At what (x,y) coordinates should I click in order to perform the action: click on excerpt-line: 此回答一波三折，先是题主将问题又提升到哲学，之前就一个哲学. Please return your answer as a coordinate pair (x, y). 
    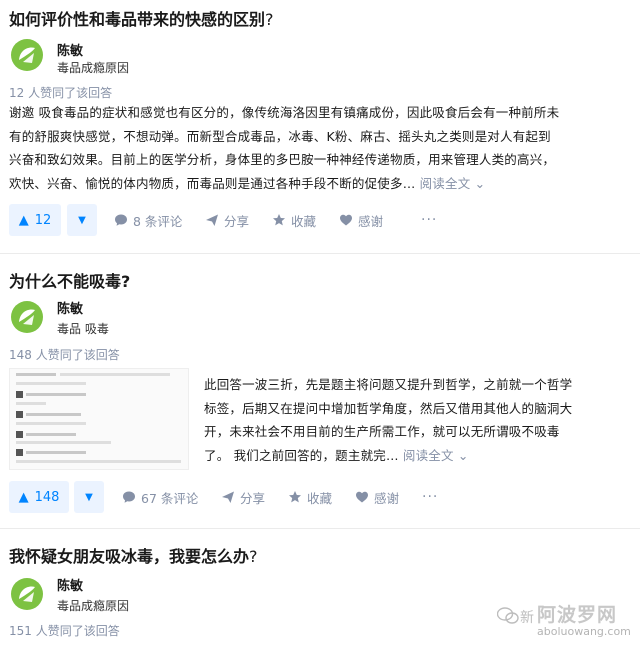
    Looking at the image, I should click on (388, 384).